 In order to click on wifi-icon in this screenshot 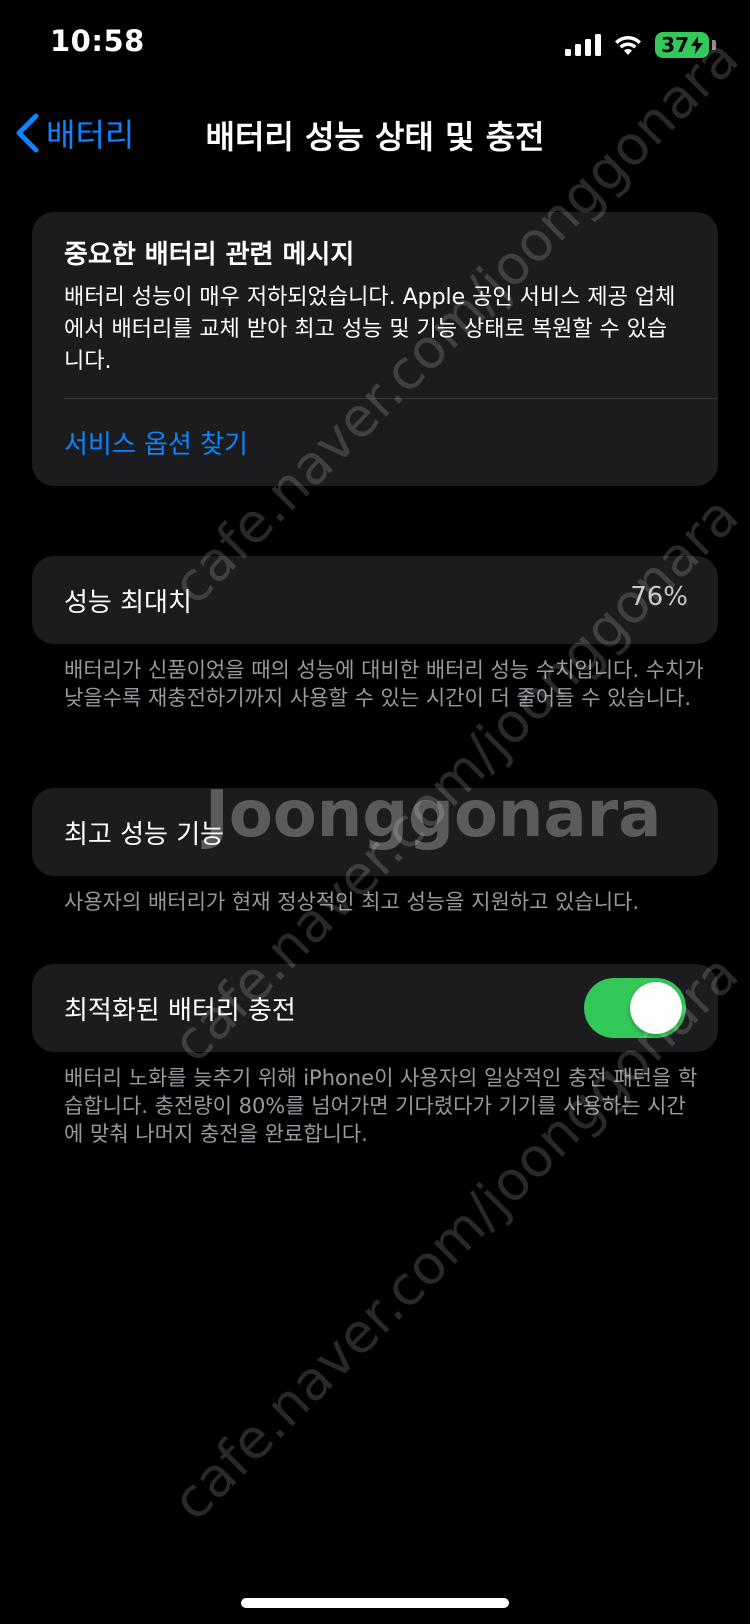, I will do `click(628, 45)`.